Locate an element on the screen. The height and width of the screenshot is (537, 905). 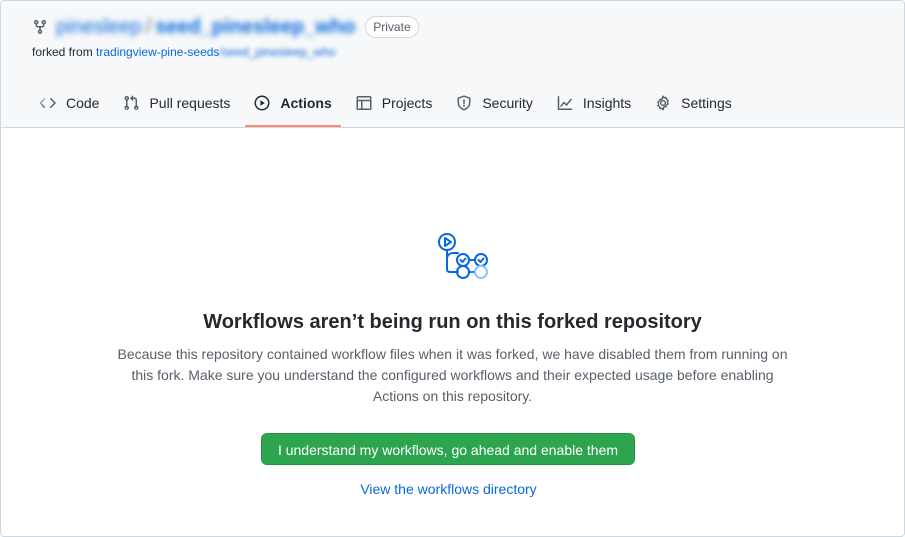
repo-forked-icon is located at coordinates (40, 27).